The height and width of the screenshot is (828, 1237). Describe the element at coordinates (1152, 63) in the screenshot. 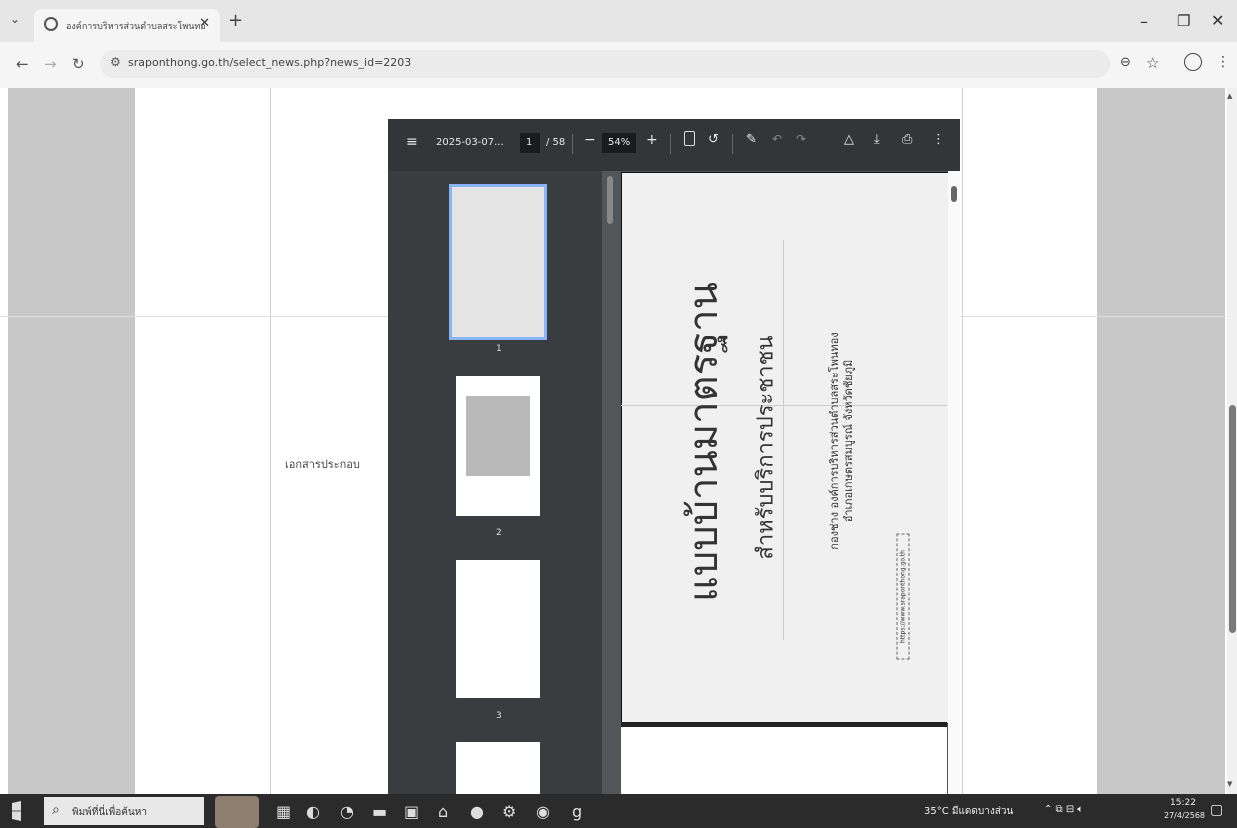

I see `bookmark-star-icon: ☆` at that location.